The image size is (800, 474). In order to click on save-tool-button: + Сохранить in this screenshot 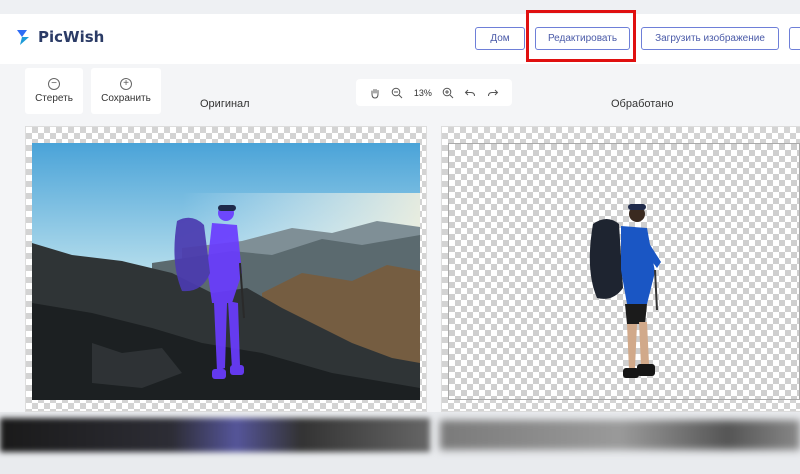, I will do `click(126, 91)`.